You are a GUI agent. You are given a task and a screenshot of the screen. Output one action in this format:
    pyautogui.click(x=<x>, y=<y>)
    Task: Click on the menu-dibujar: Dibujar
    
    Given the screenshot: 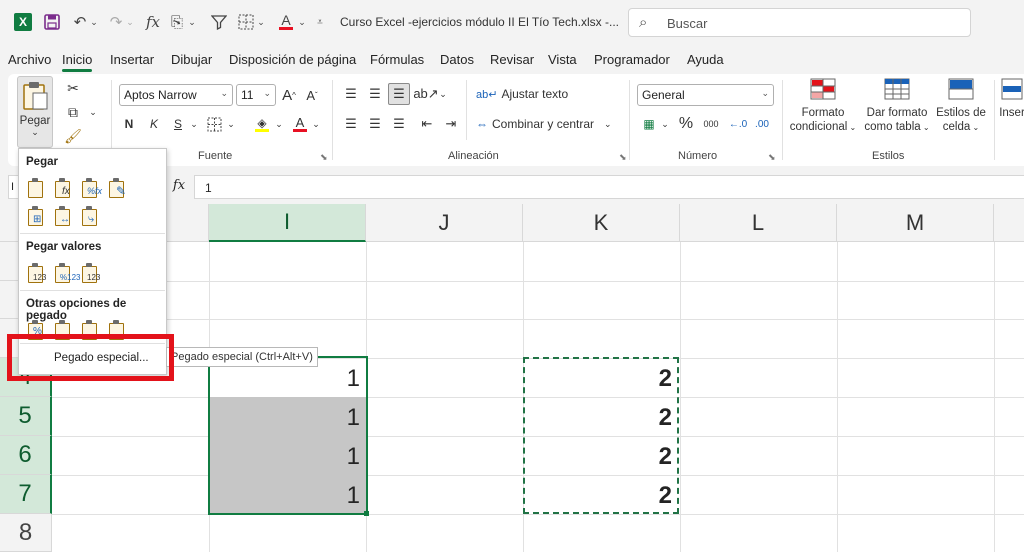 What is the action you would take?
    pyautogui.click(x=191, y=59)
    